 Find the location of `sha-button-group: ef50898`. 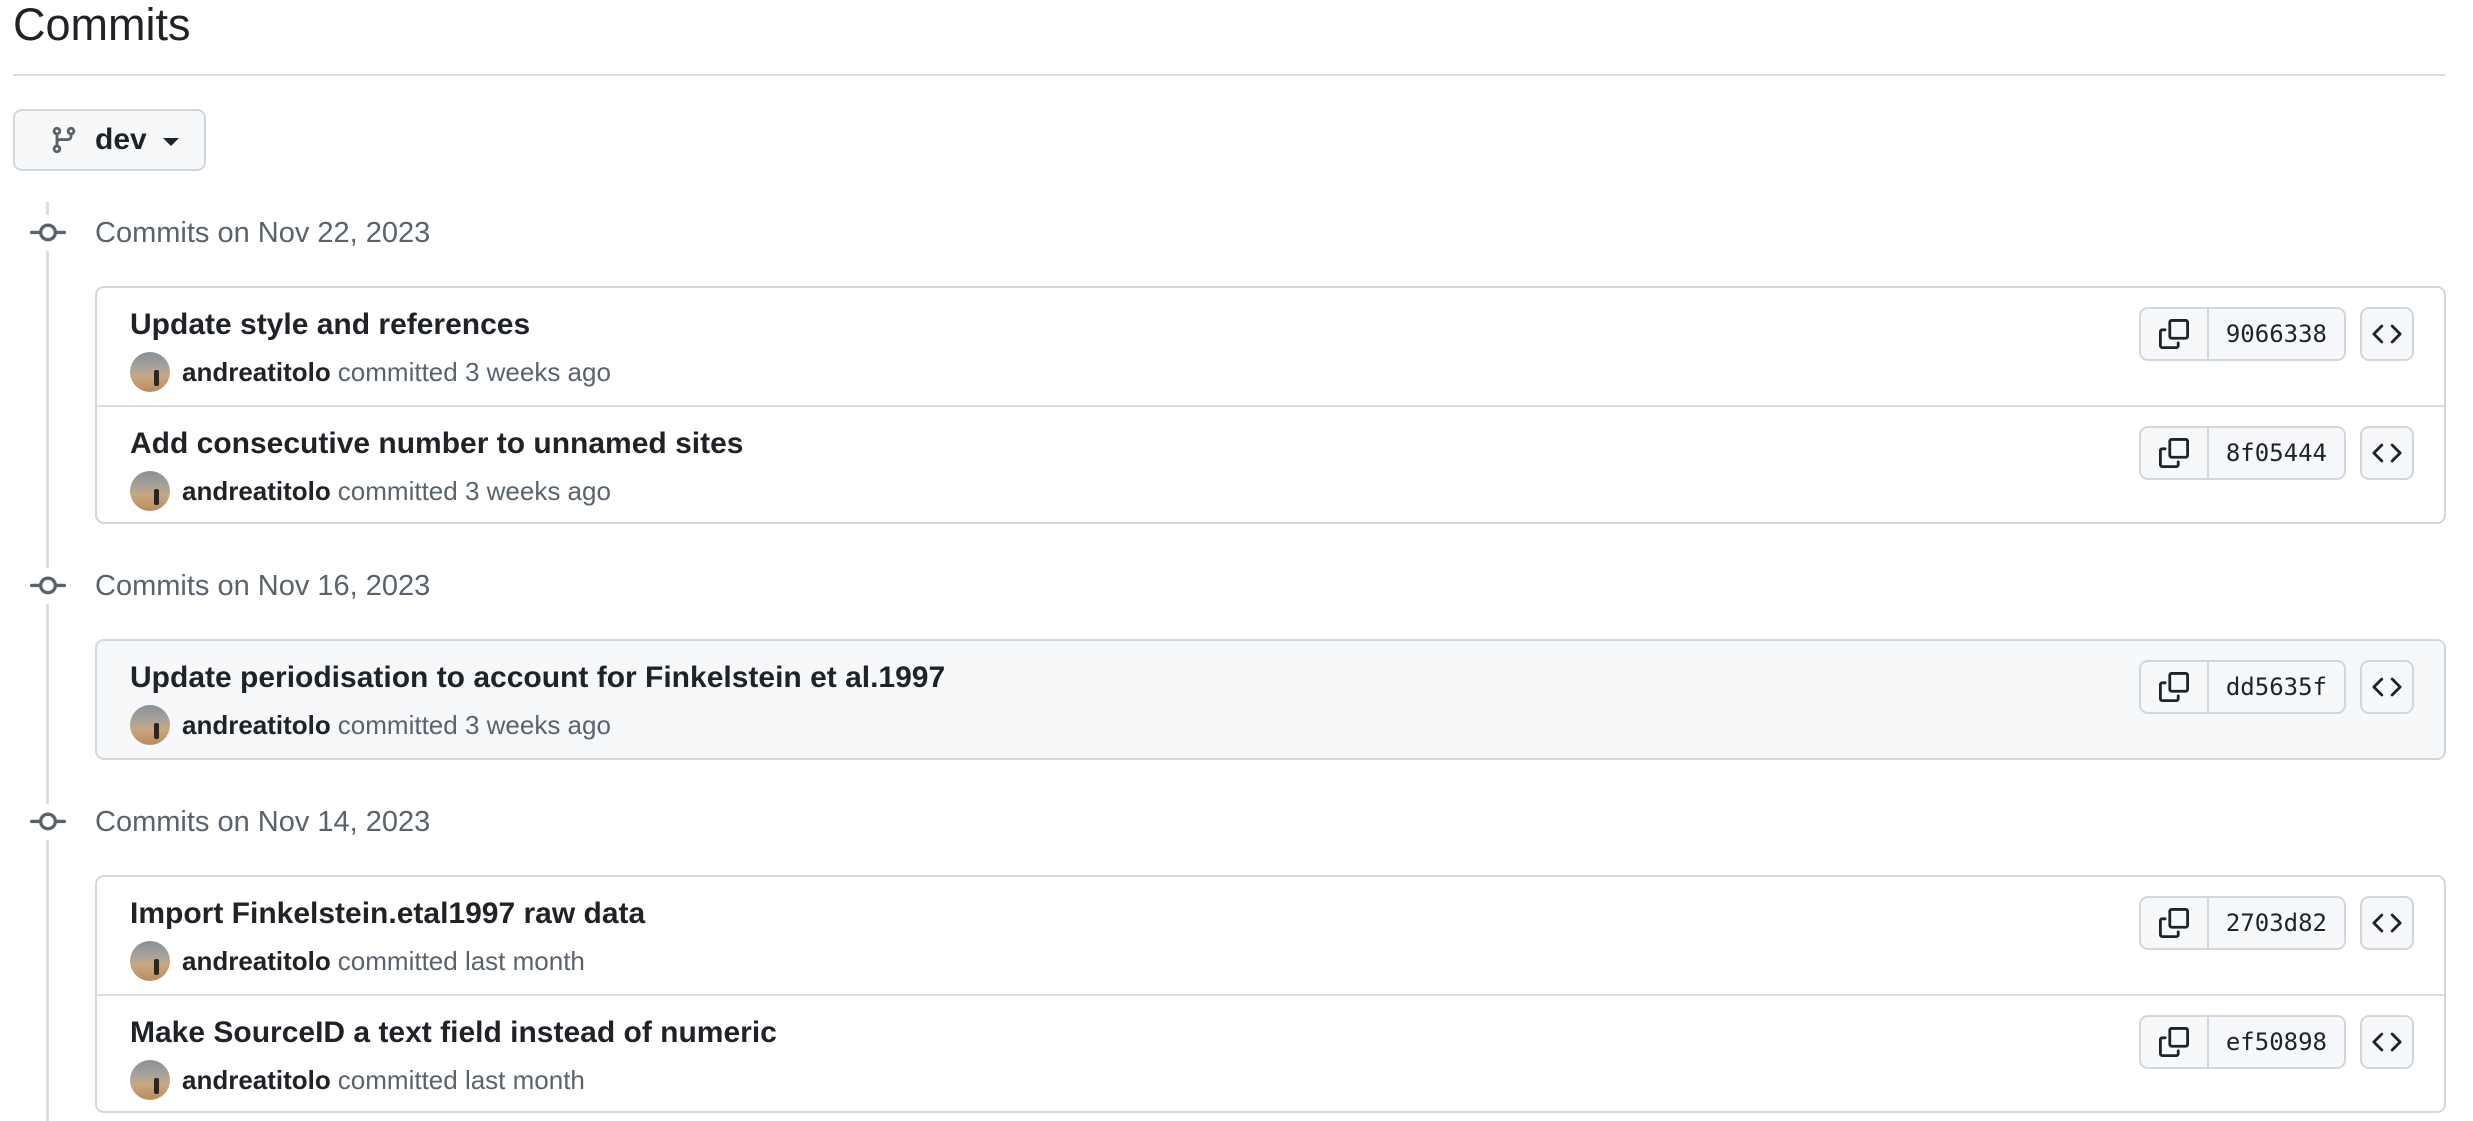

sha-button-group: ef50898 is located at coordinates (2242, 1042).